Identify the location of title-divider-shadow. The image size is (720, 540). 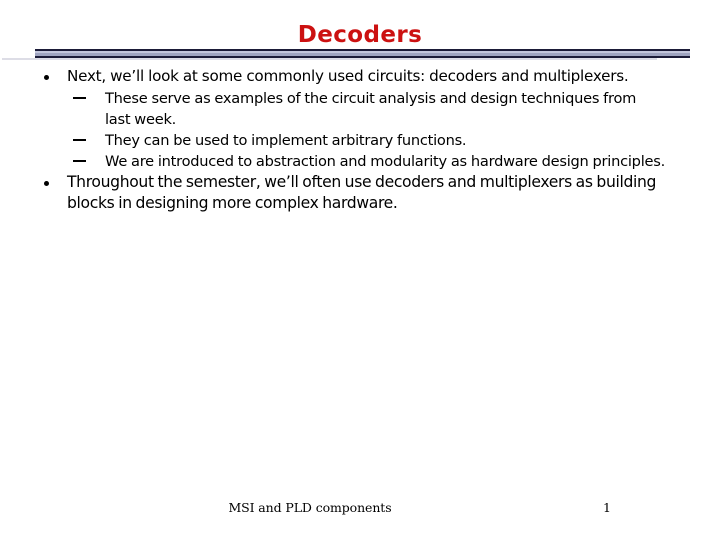
(329, 59).